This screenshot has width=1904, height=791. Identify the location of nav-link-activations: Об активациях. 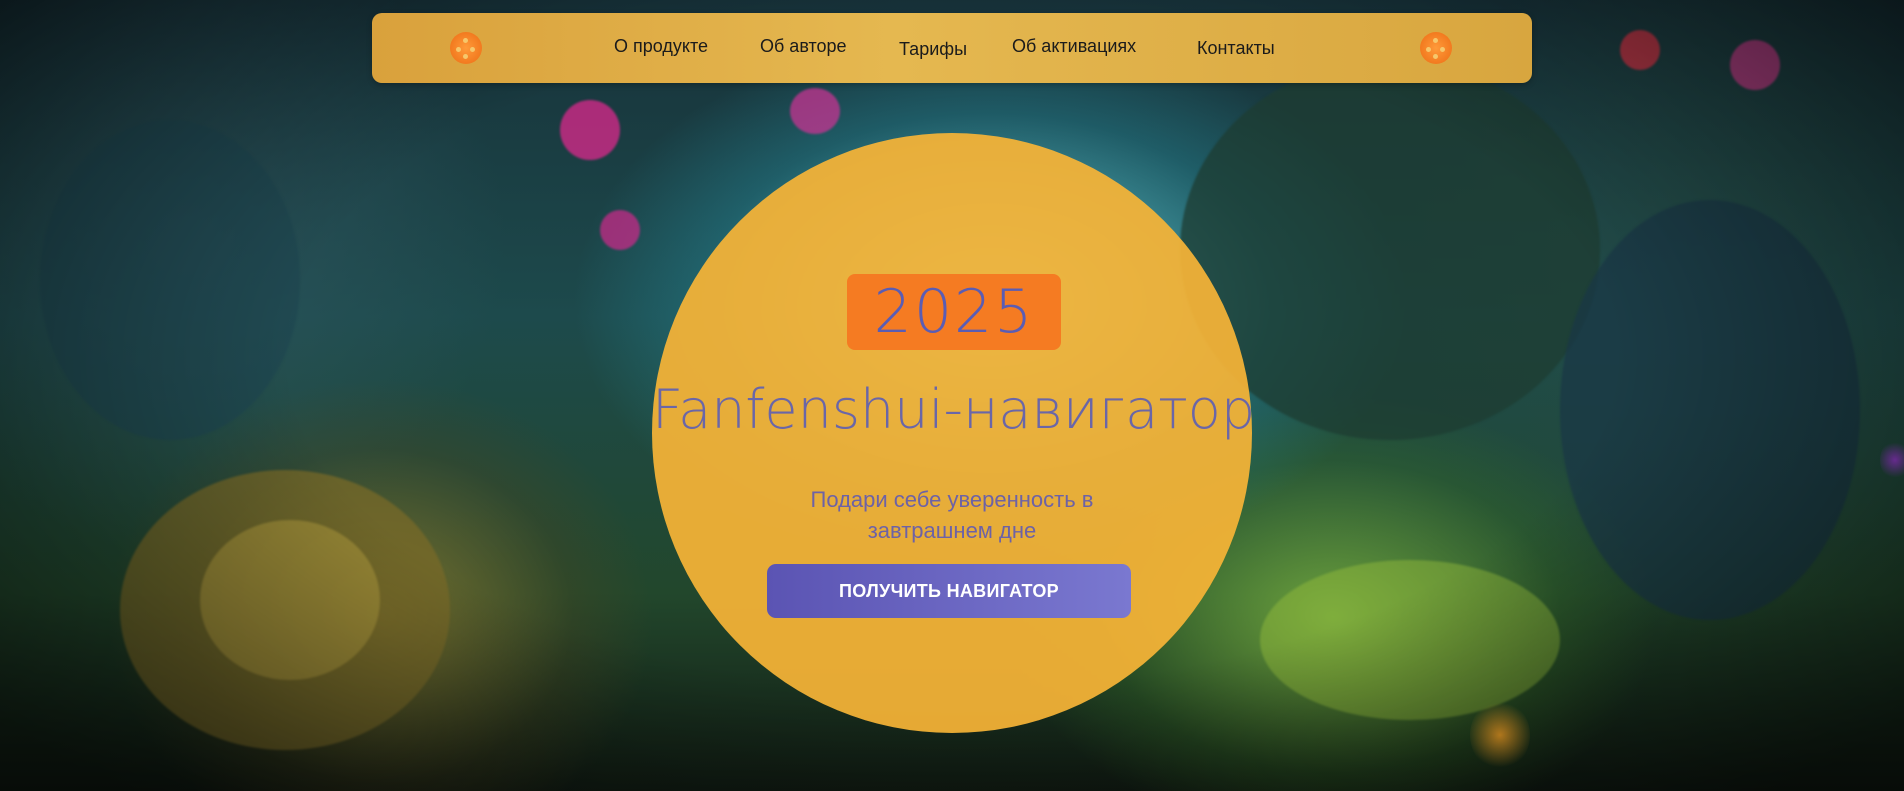
(1074, 46).